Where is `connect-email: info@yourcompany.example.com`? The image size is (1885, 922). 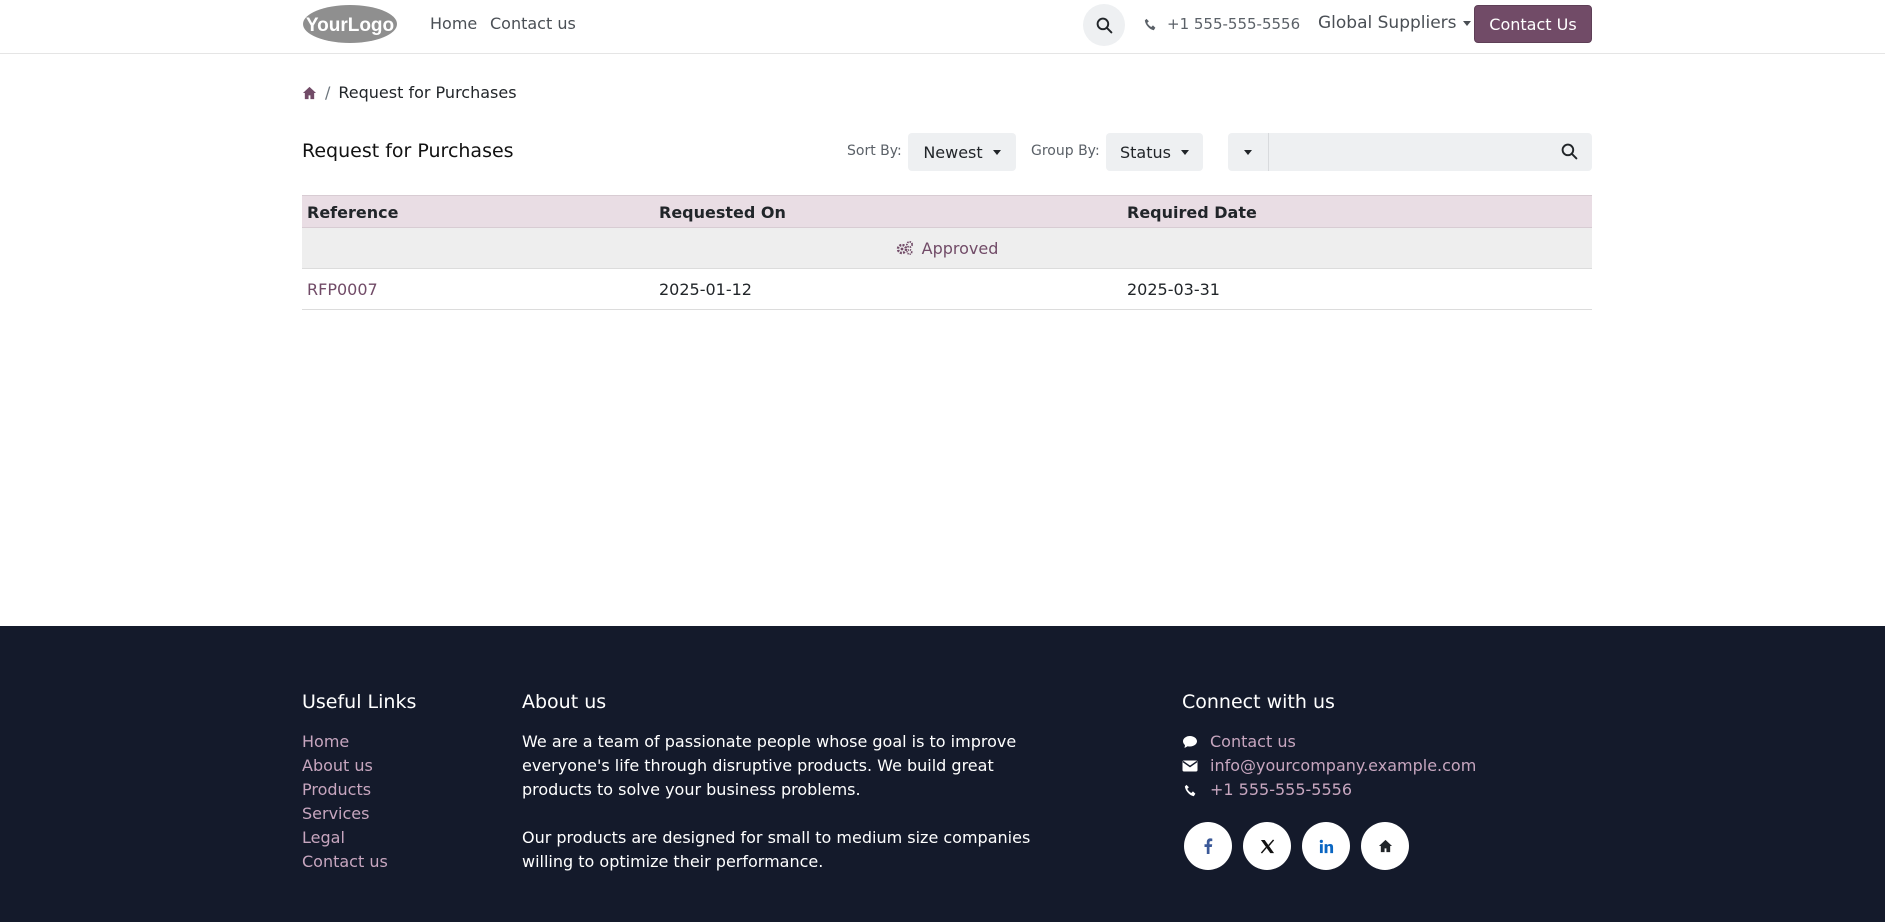
connect-email: info@yourcompany.example.com is located at coordinates (1329, 766).